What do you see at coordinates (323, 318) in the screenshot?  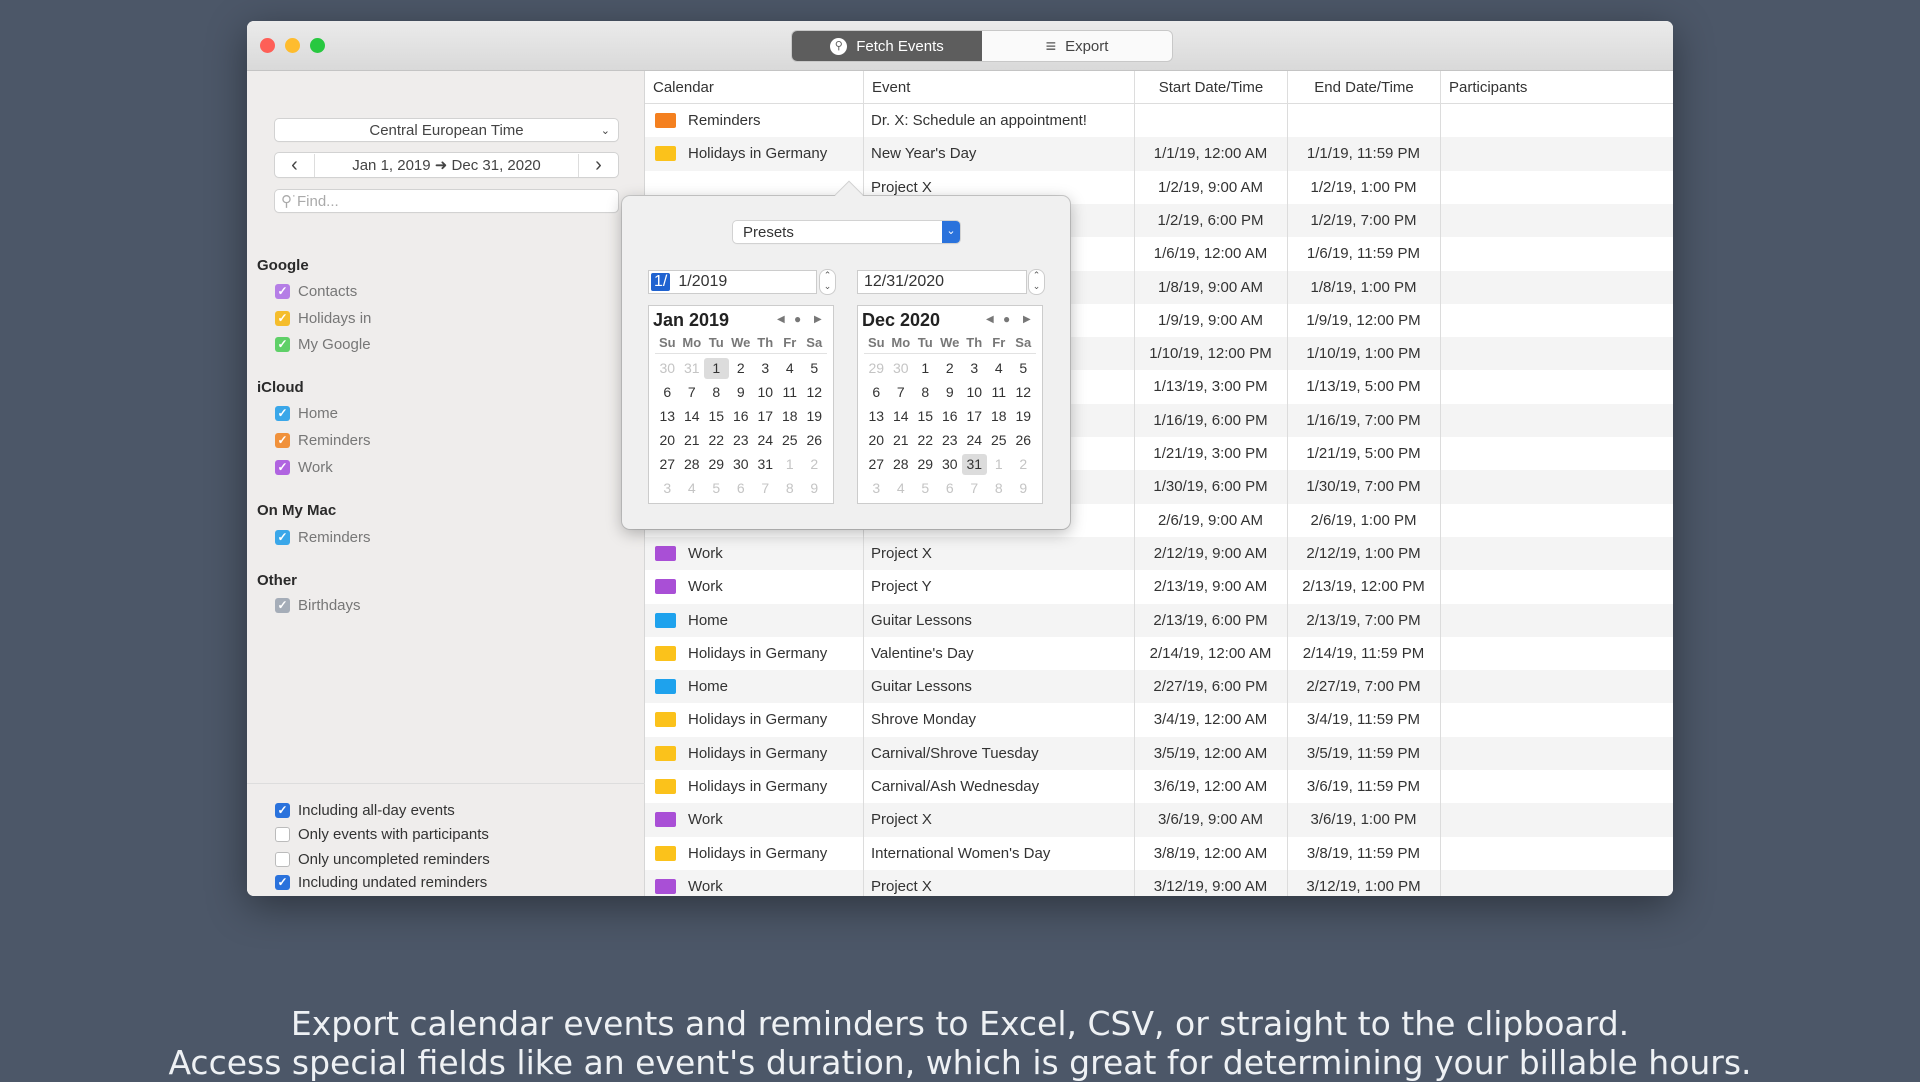 I see `calendar-checkbox-item: ✓ Holidays in` at bounding box center [323, 318].